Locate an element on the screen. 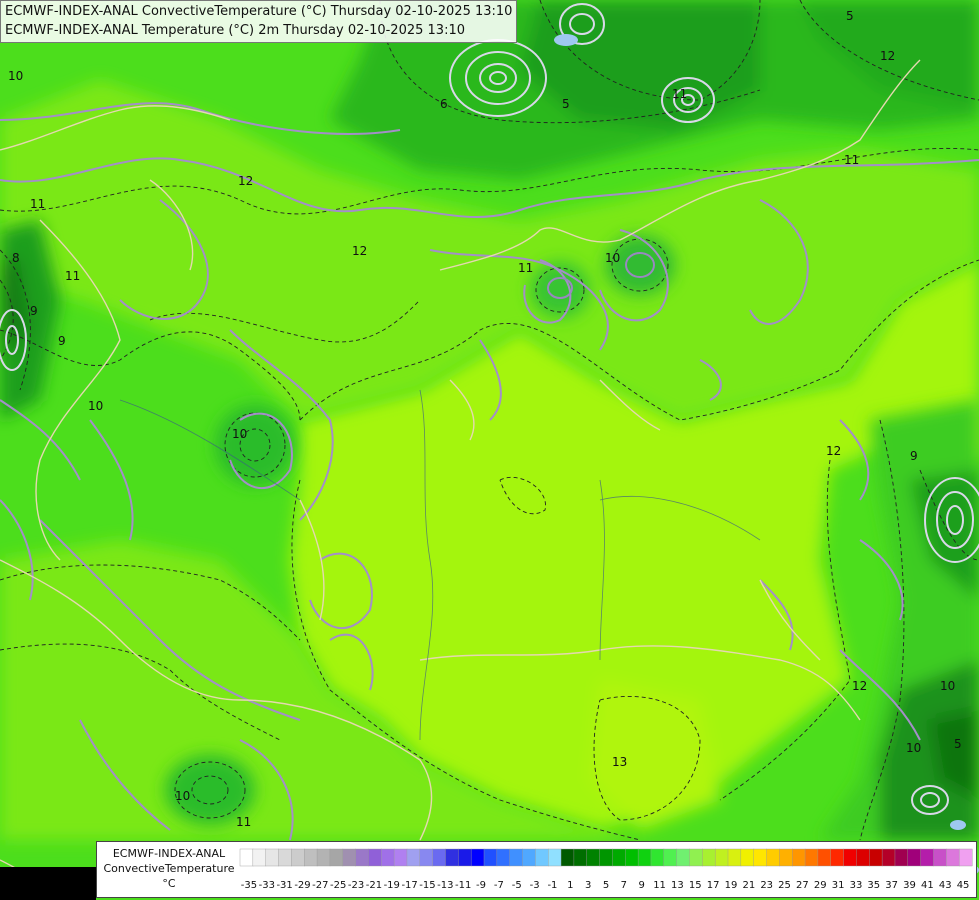  contour-label: 5 is located at coordinates (958, 744).